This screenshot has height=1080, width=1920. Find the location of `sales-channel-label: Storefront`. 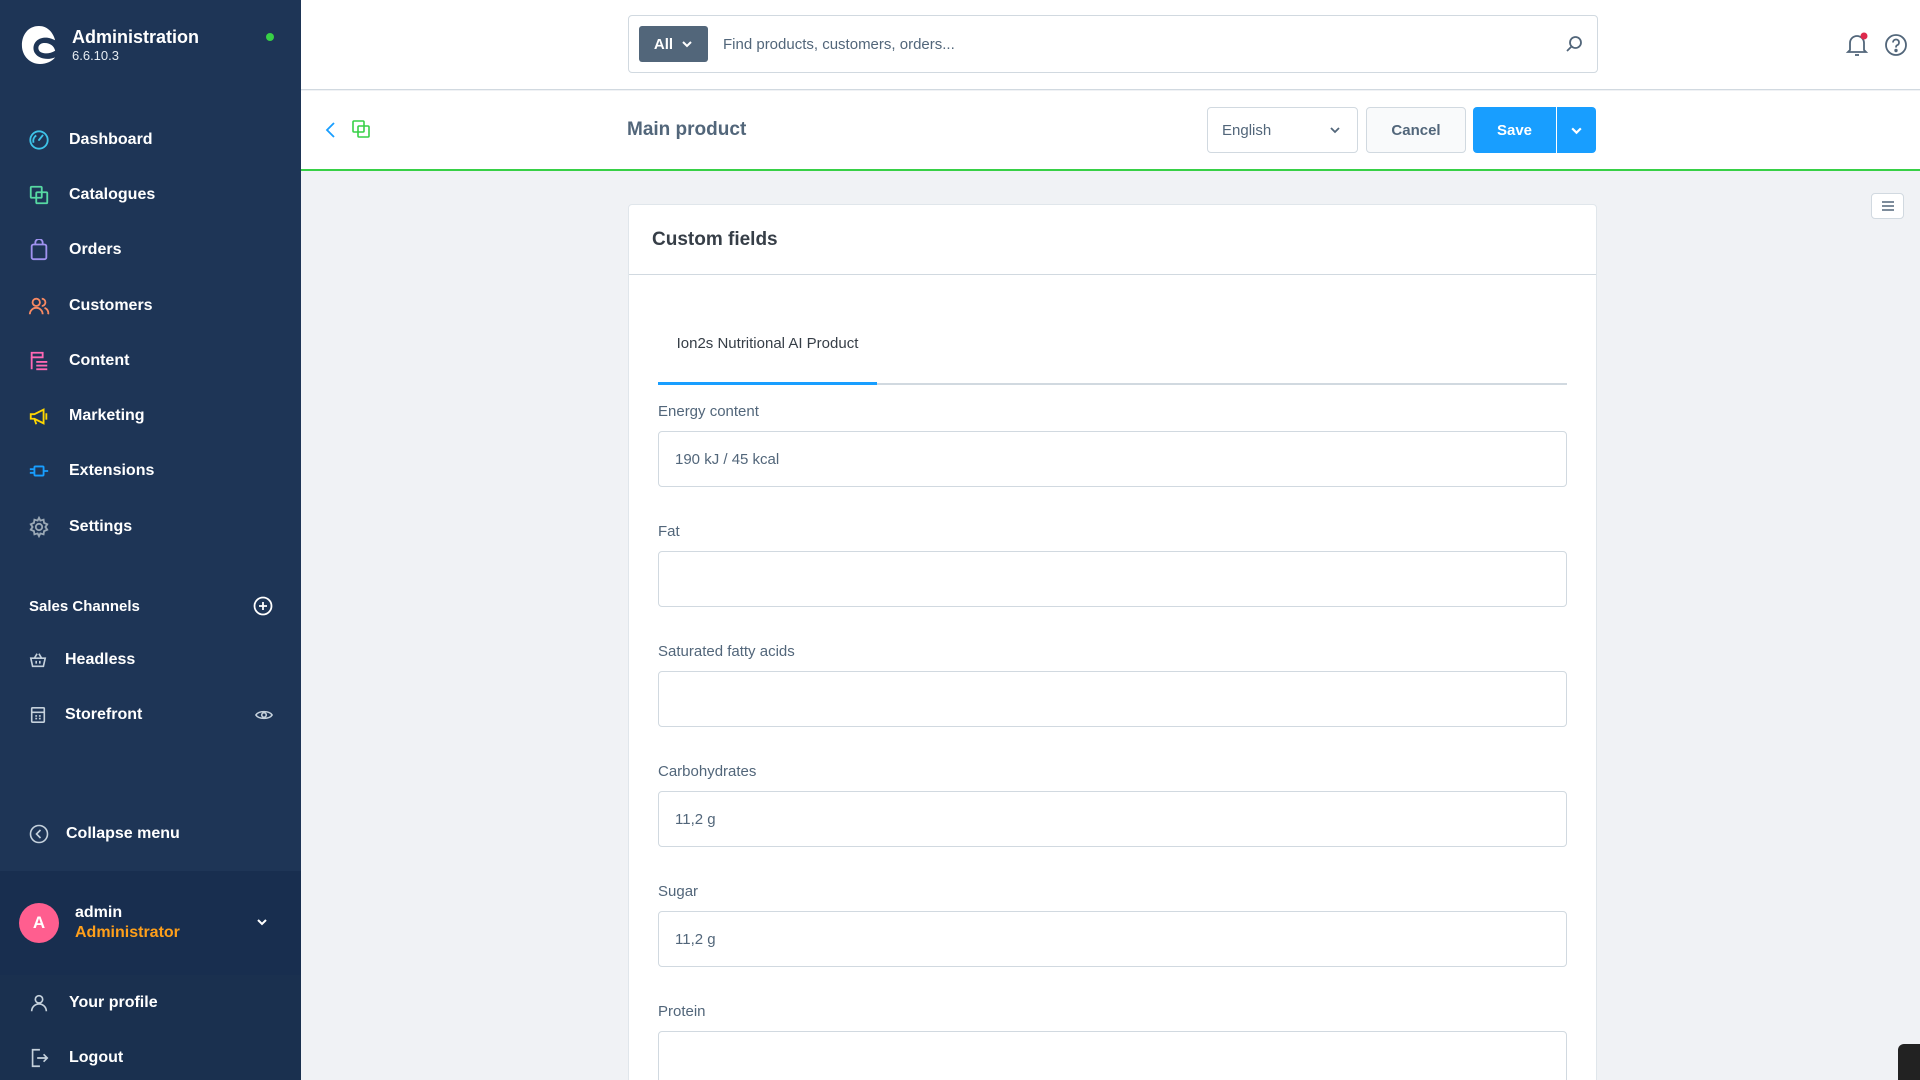

sales-channel-label: Storefront is located at coordinates (104, 714).